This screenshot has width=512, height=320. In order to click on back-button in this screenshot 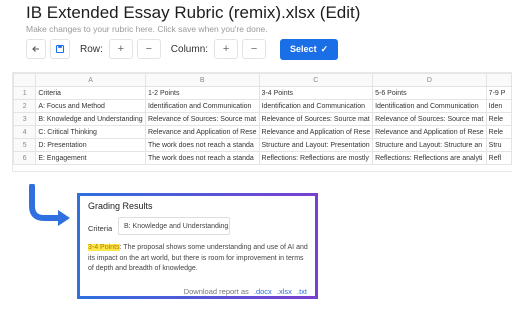, I will do `click(36, 49)`.